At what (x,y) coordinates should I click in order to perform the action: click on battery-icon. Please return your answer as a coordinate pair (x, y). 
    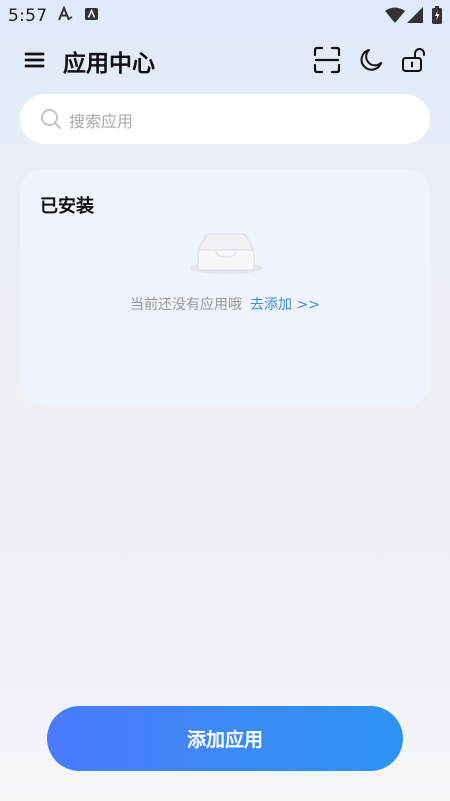
    Looking at the image, I should click on (437, 17).